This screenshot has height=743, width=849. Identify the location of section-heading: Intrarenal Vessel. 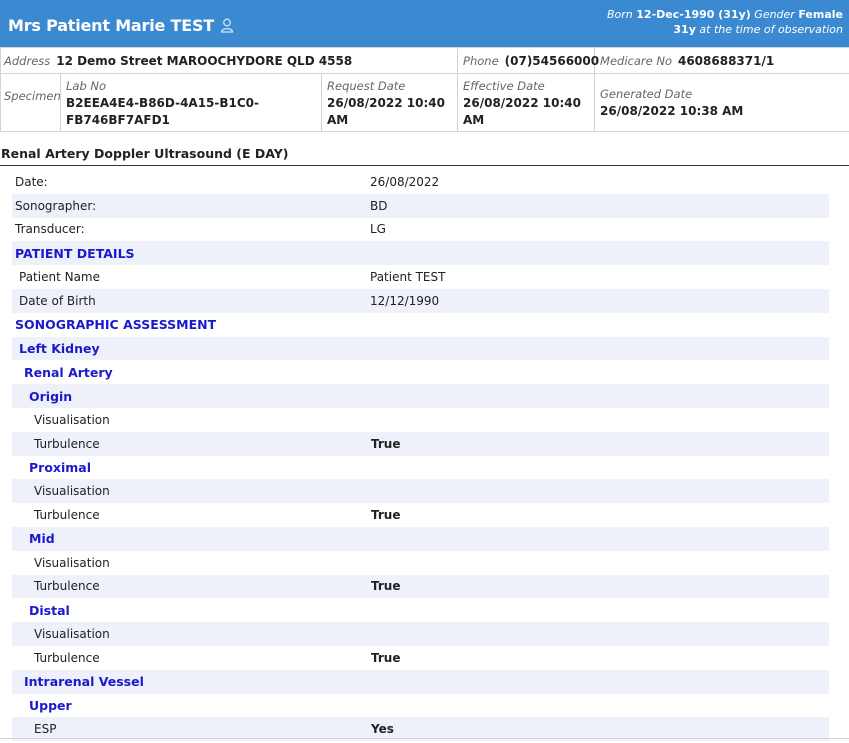
(84, 682).